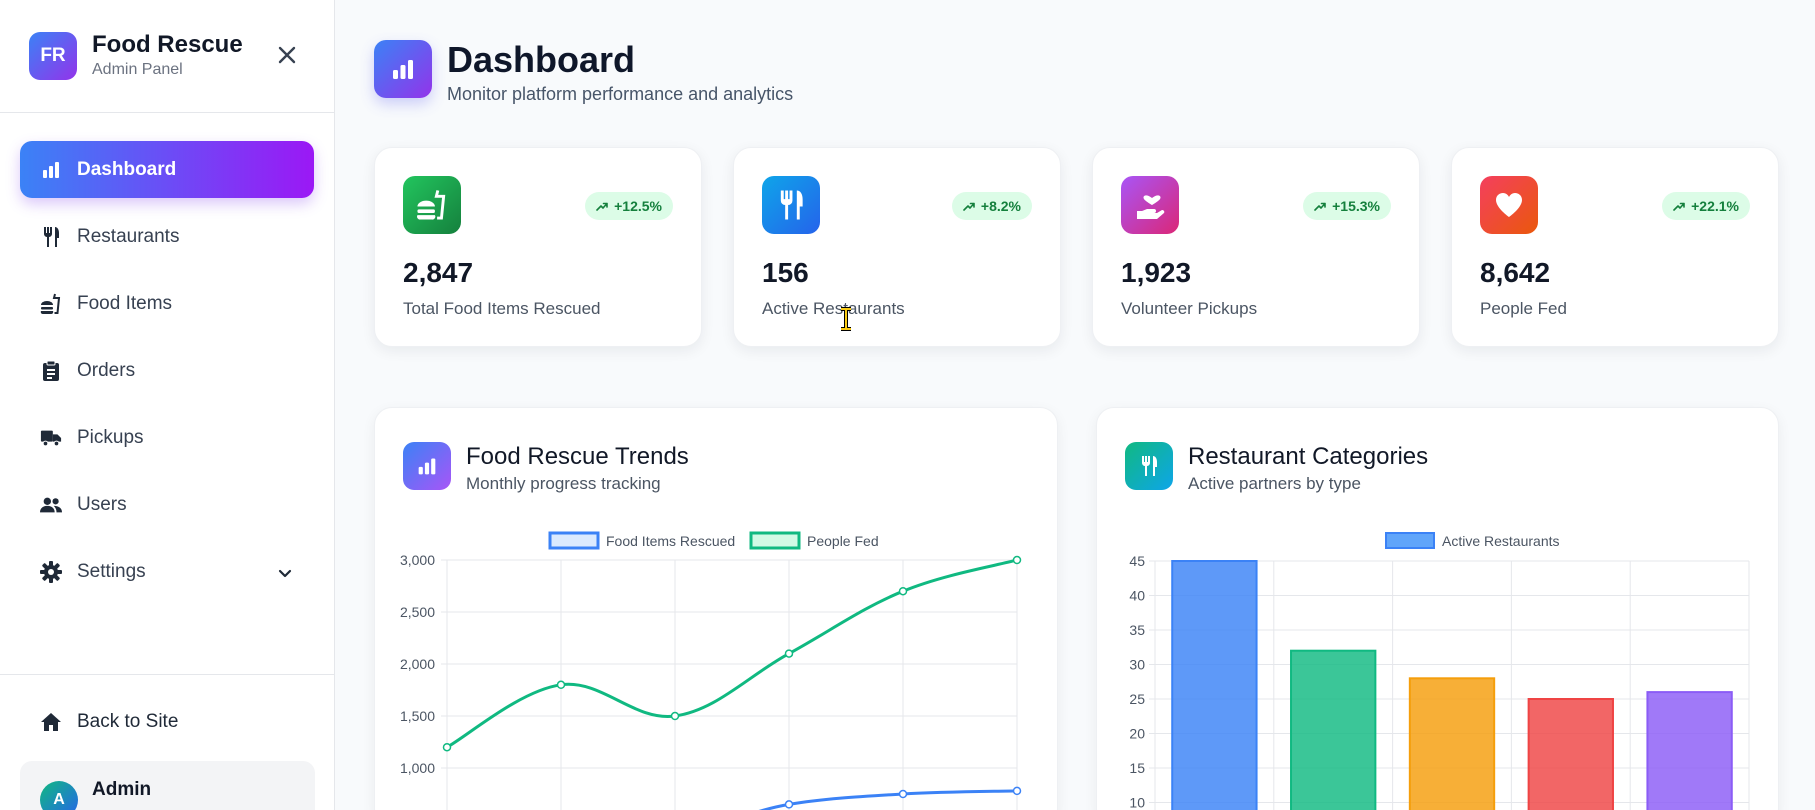  Describe the element at coordinates (897, 247) in the screenshot. I see `stat-card-restaurants: +8.2% 156 Active Restaurants` at that location.